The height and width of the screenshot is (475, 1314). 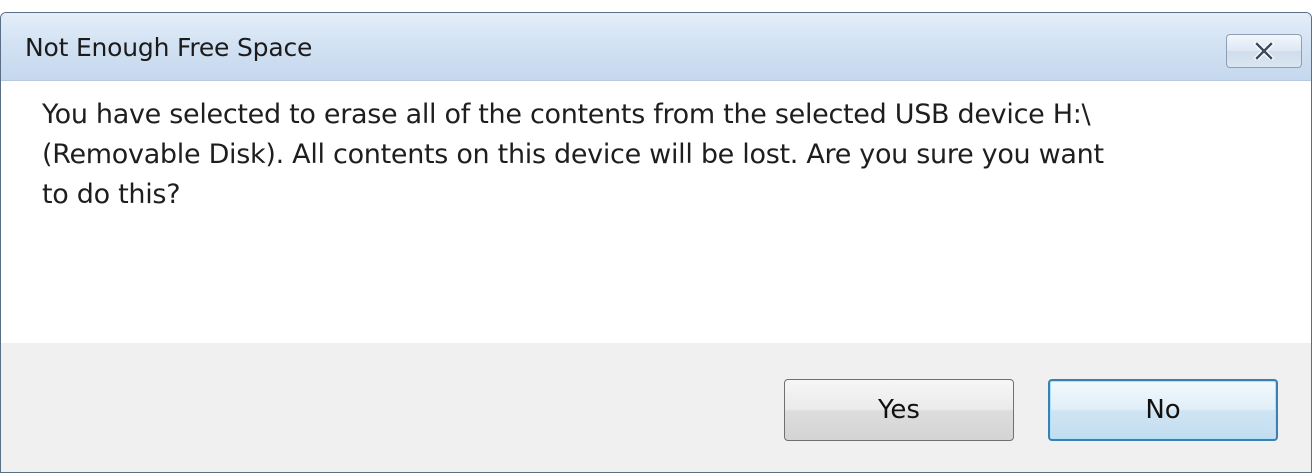 What do you see at coordinates (1163, 410) in the screenshot?
I see `no-button: No` at bounding box center [1163, 410].